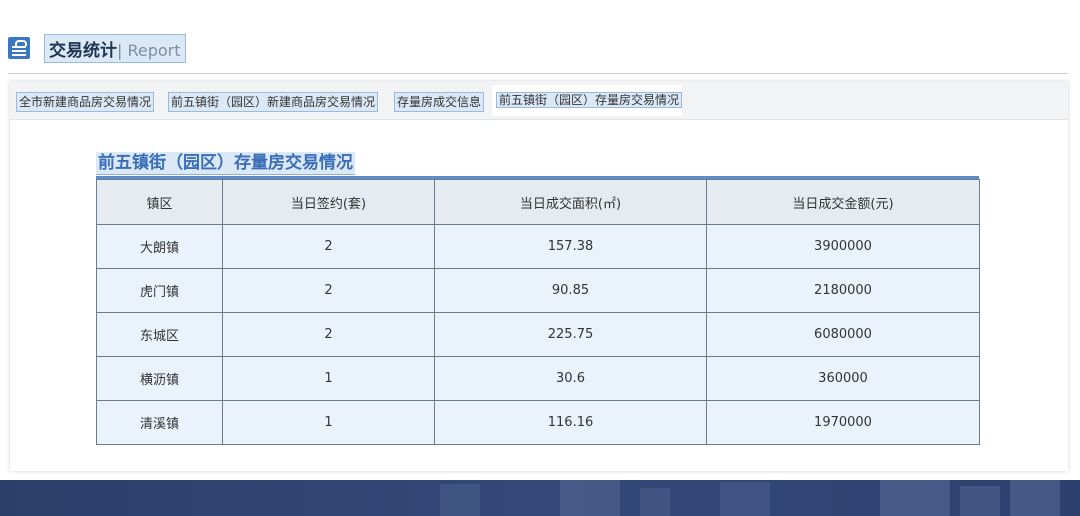  Describe the element at coordinates (570, 378) in the screenshot. I see `cell-area: 30.6` at that location.